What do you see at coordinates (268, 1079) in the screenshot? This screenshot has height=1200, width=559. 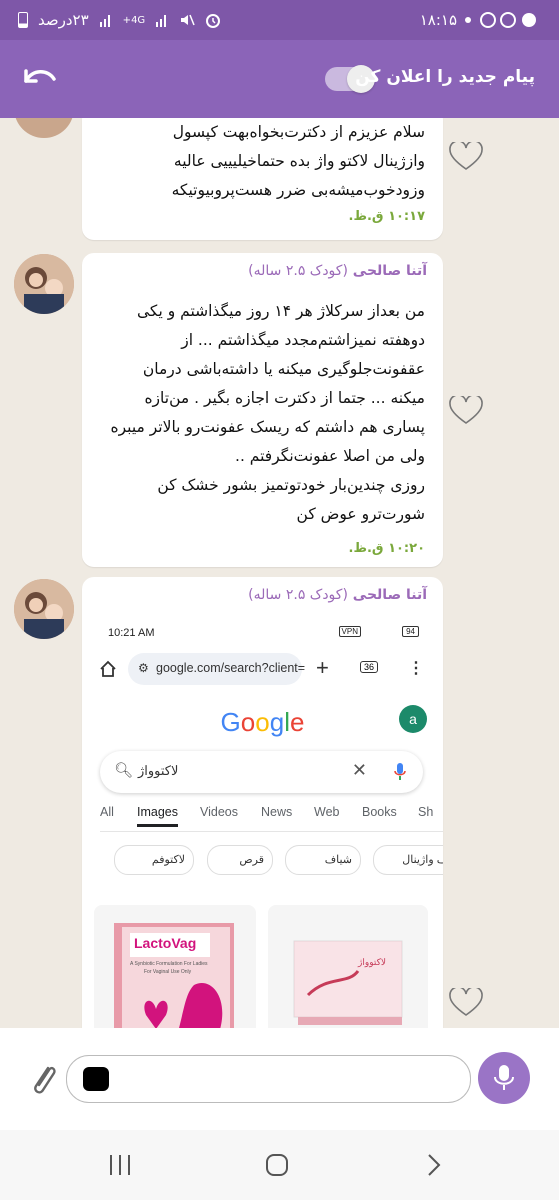 I see `message-input` at bounding box center [268, 1079].